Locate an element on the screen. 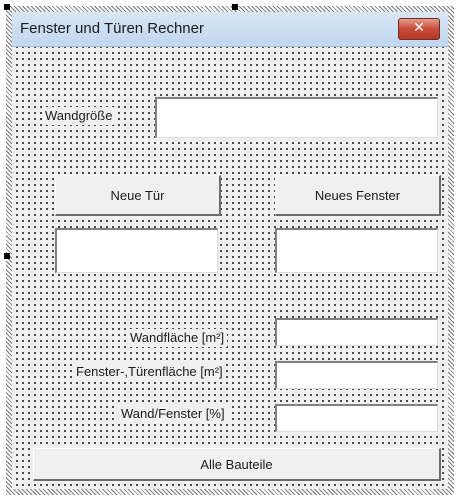  window-list-box is located at coordinates (356, 250).